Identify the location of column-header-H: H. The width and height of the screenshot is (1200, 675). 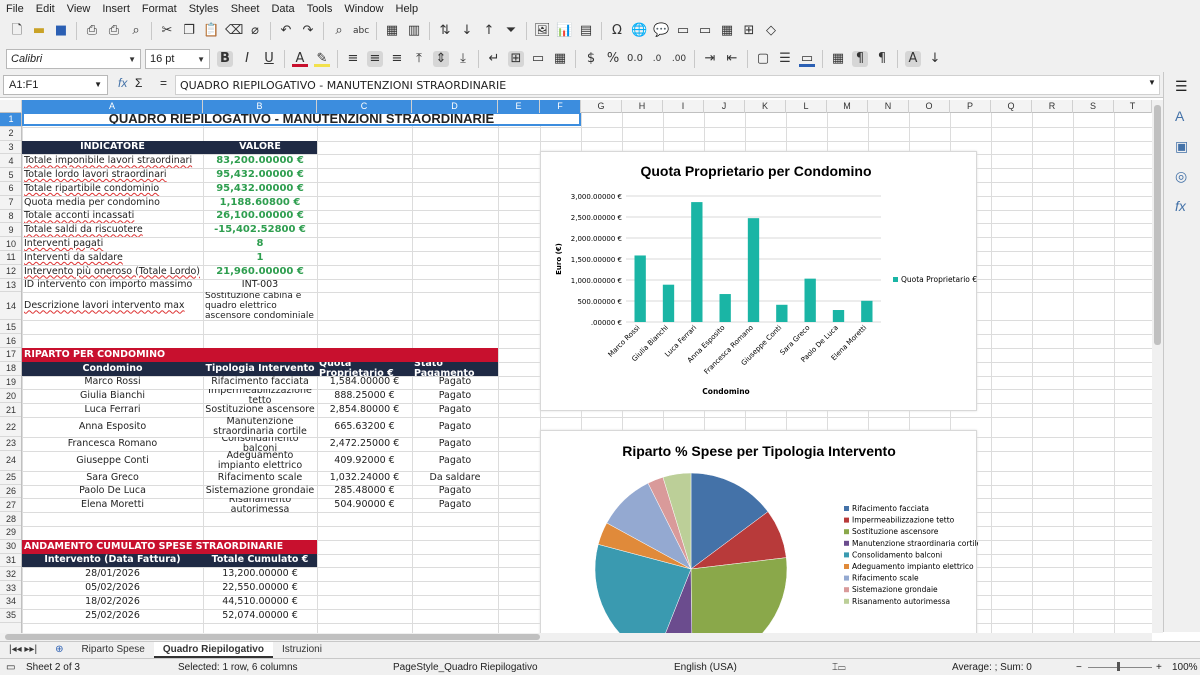
(642, 106).